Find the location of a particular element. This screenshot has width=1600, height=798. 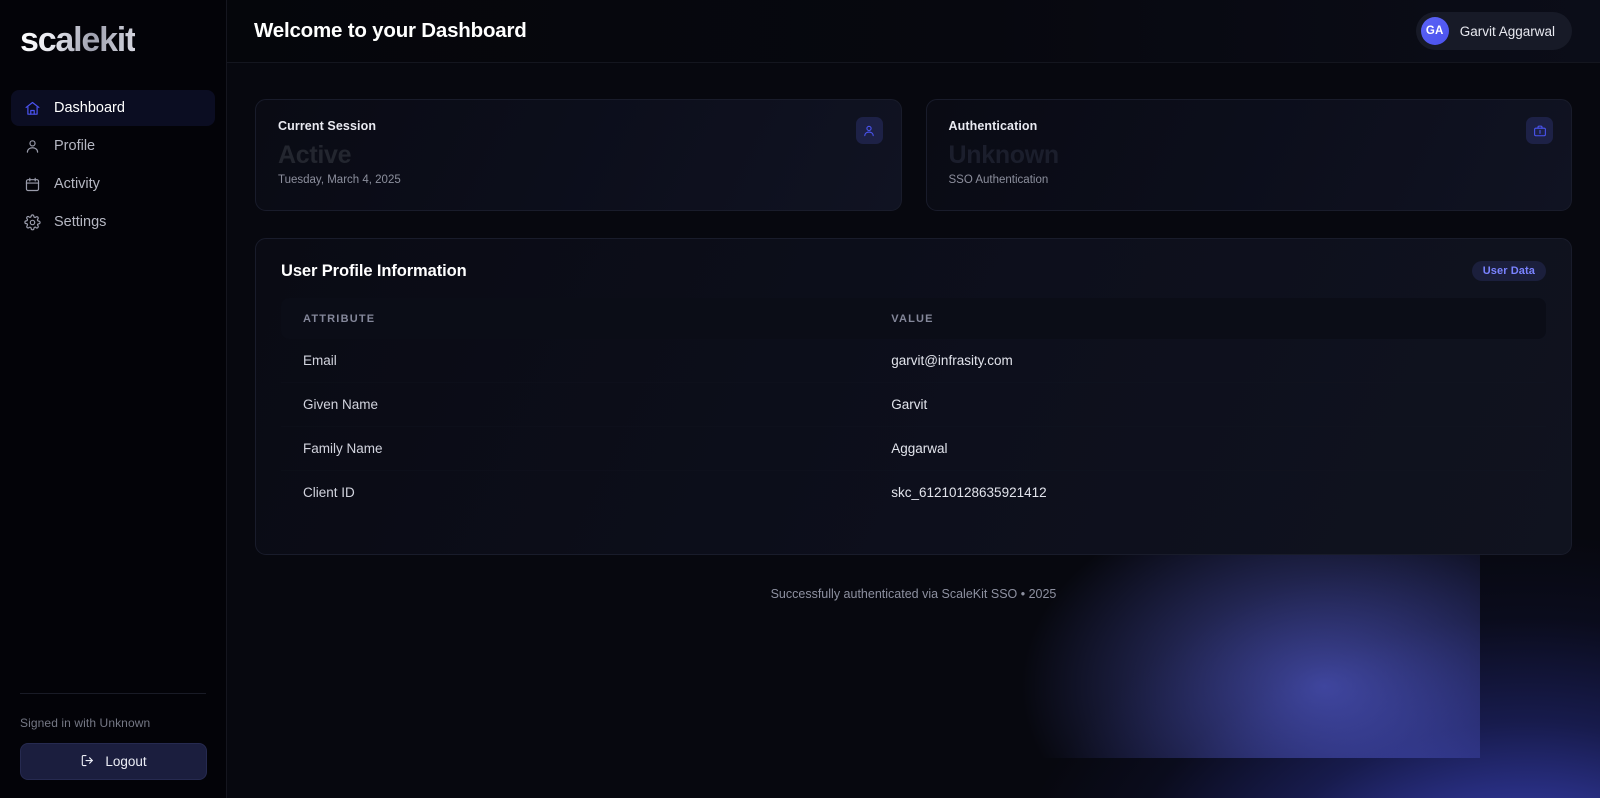

sidebar-item-profile: Profile is located at coordinates (113, 146).